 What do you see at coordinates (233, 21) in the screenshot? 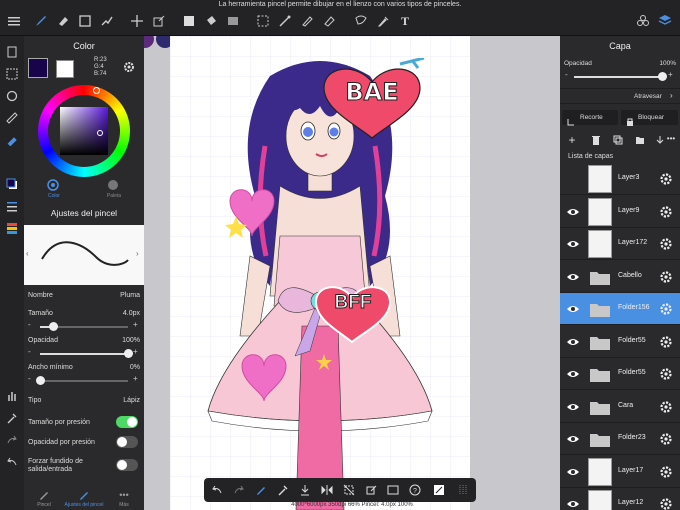
I see `gradient-icon` at bounding box center [233, 21].